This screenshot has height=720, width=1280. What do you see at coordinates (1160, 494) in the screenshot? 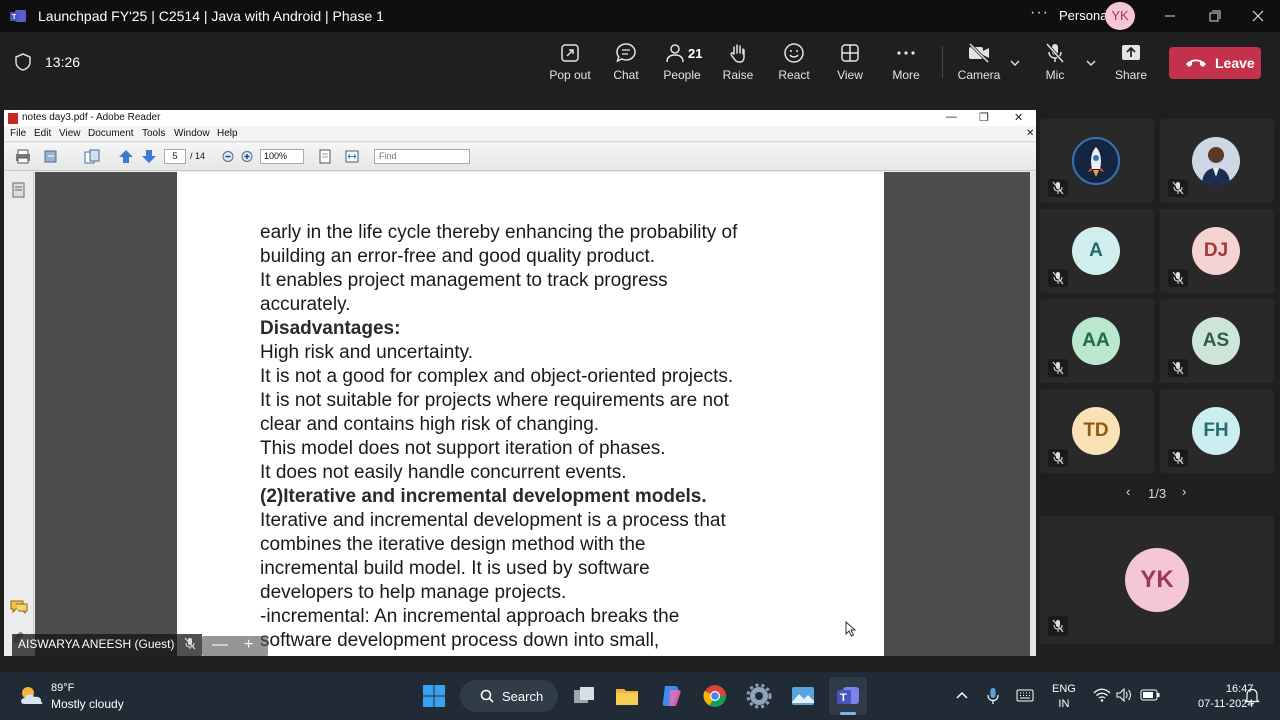
I see `grid-pager: ‹ 1/3 ›` at bounding box center [1160, 494].